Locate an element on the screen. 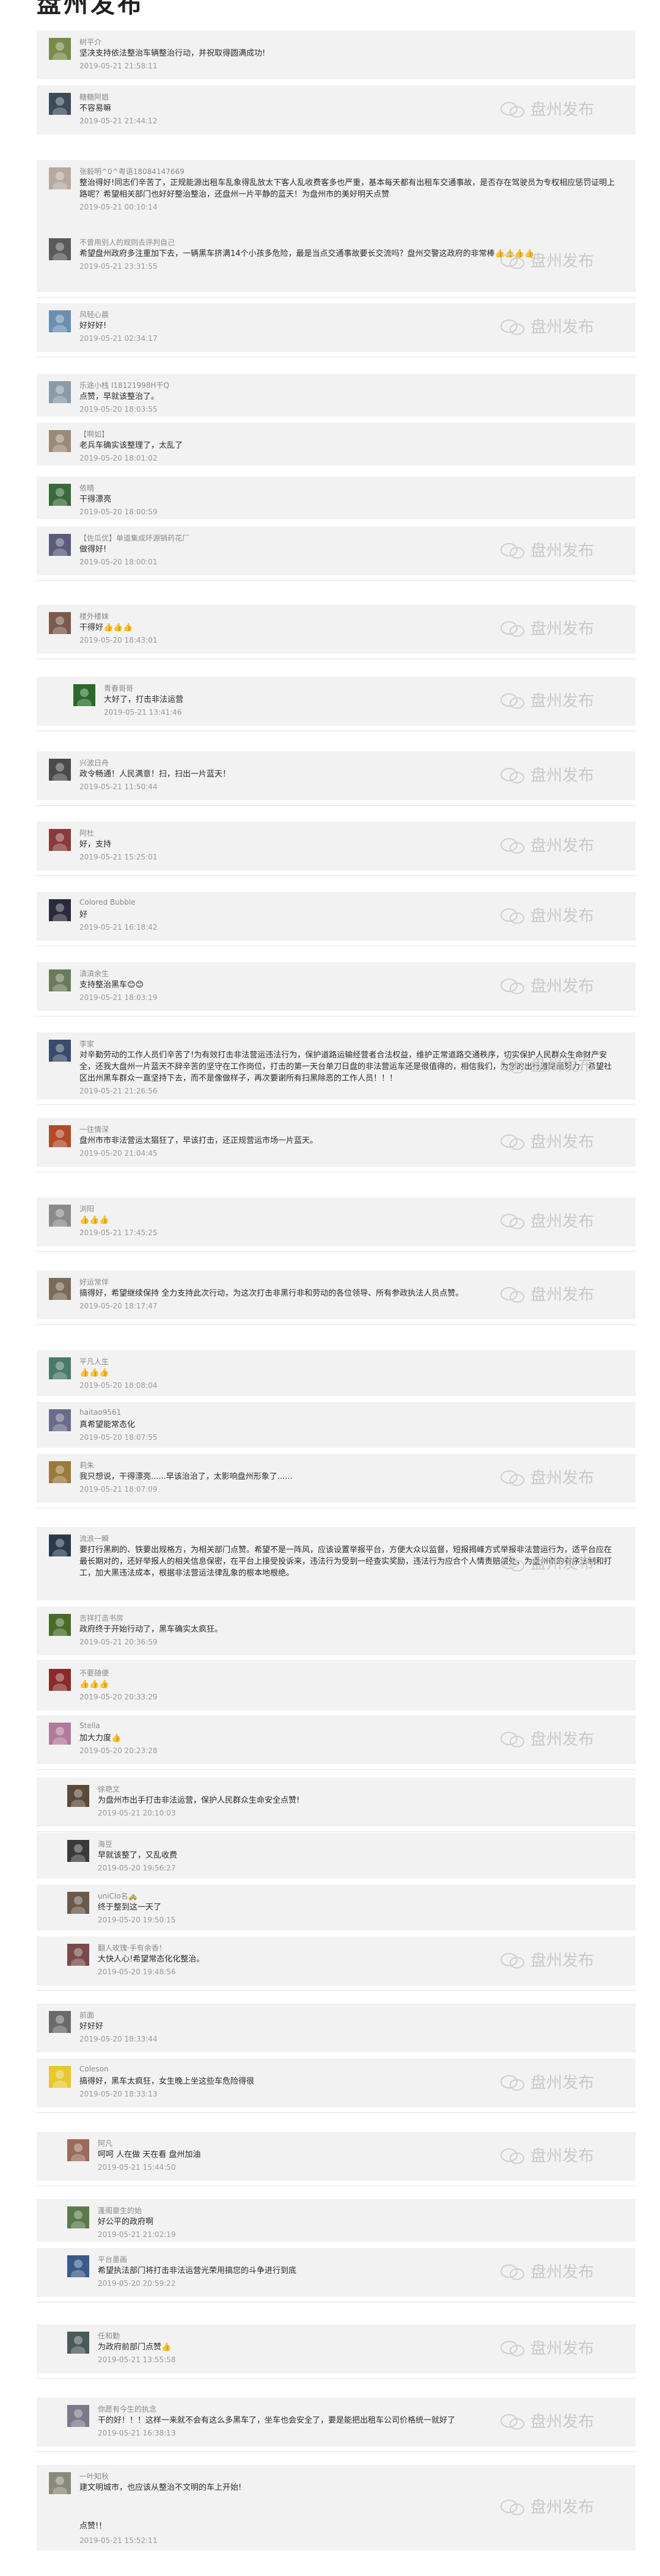 This screenshot has width=660, height=2576. comment-author: 青春哥哥 is located at coordinates (119, 688).